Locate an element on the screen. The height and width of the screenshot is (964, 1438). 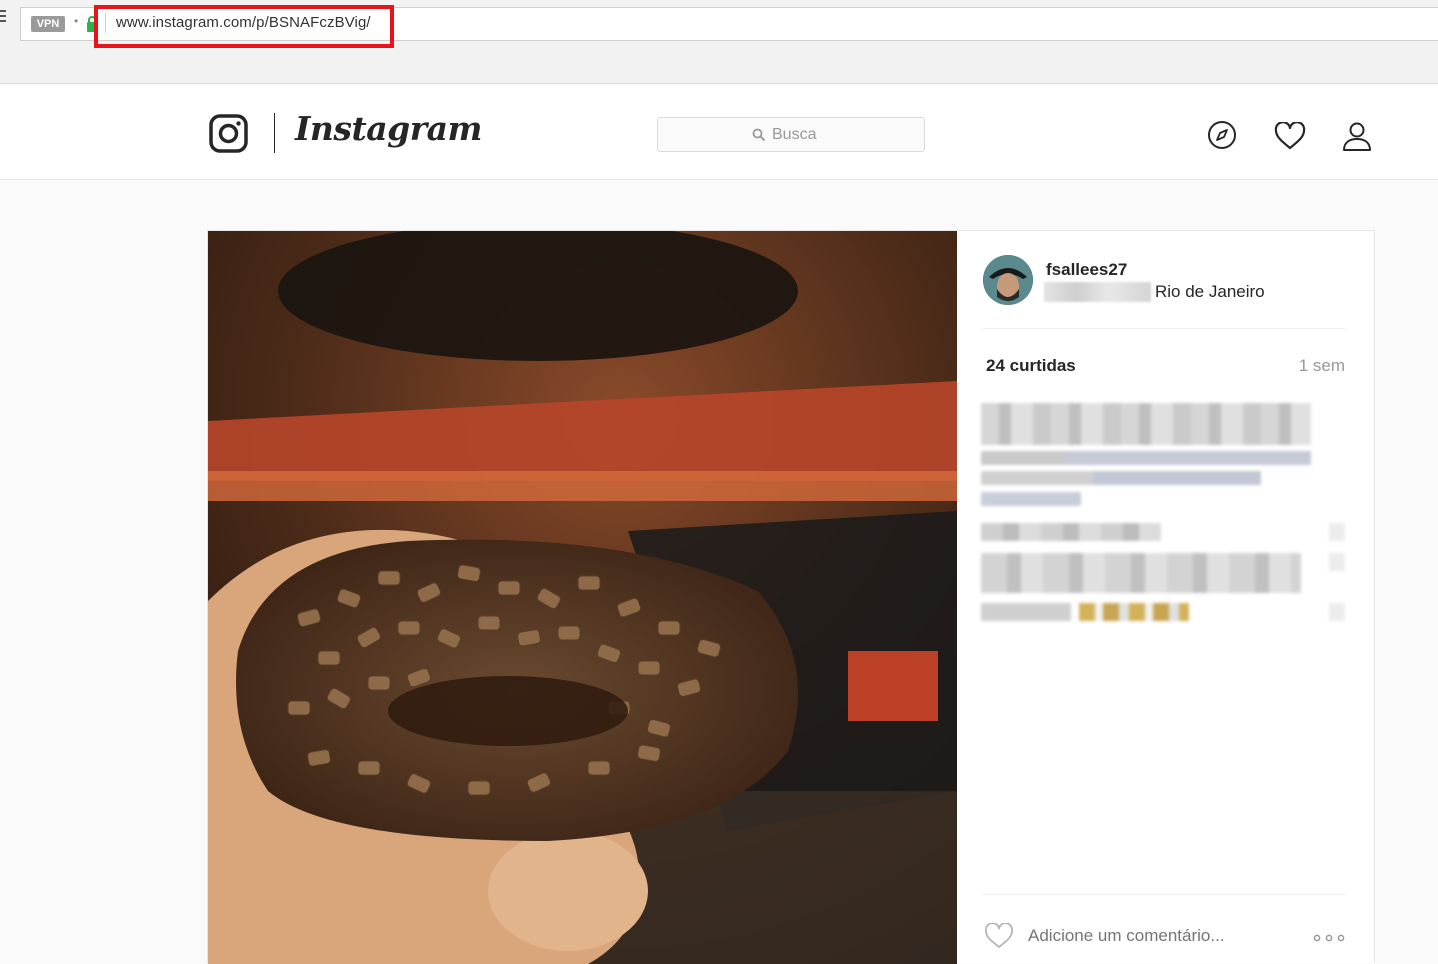
explore-icon is located at coordinates (1222, 135).